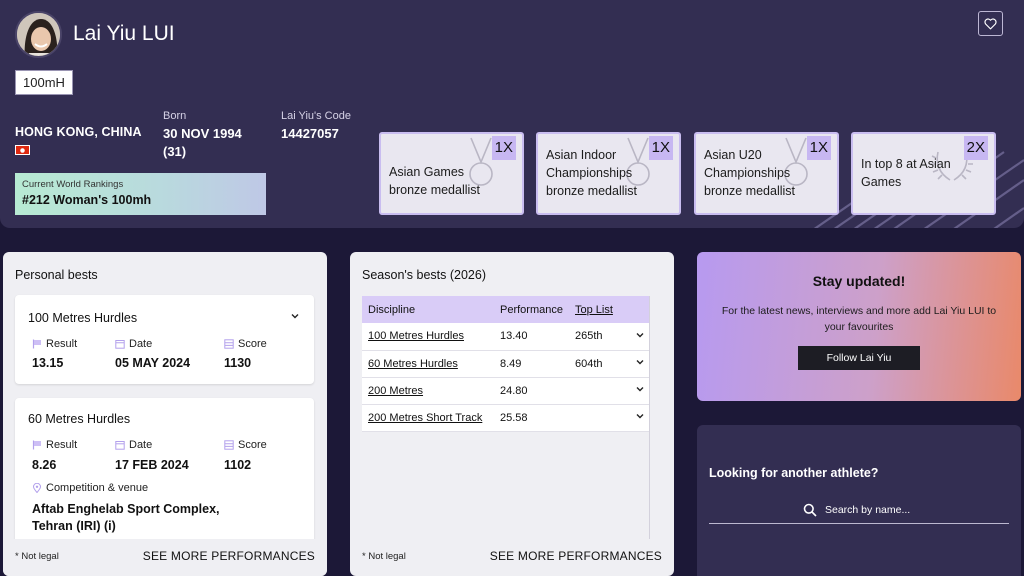 The width and height of the screenshot is (1024, 576). I want to click on hong-kong-flag-icon, so click(22, 150).